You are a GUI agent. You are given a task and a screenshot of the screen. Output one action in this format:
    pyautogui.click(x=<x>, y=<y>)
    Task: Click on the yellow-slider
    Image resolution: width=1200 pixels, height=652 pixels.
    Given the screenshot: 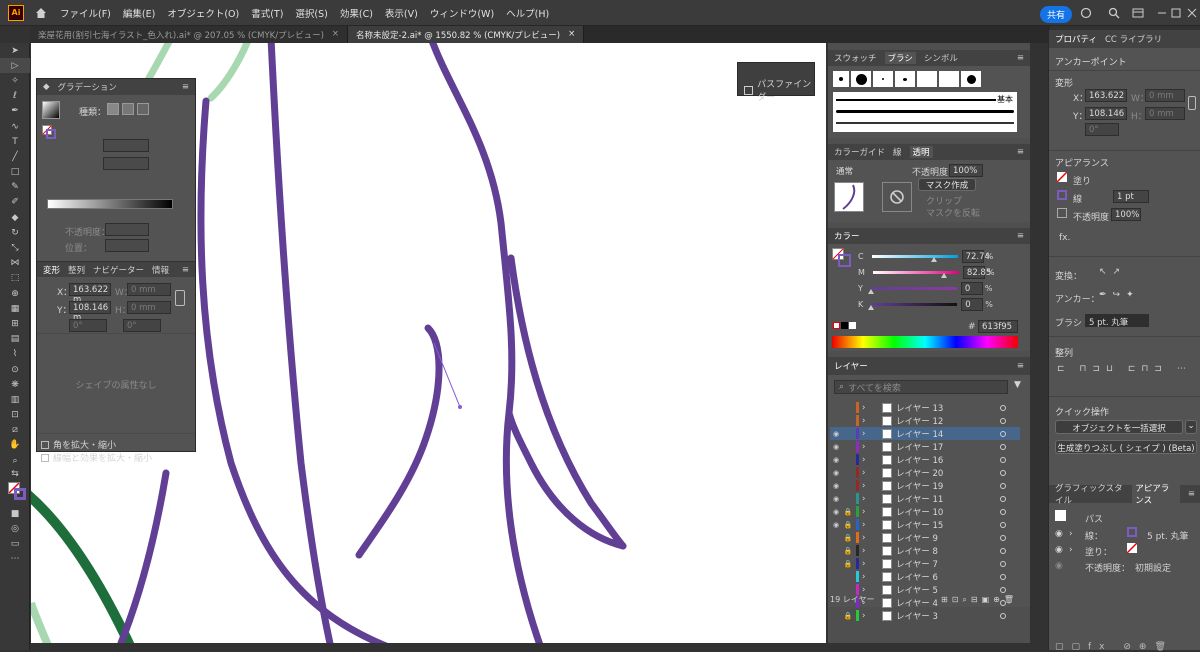 What is the action you would take?
    pyautogui.click(x=912, y=290)
    